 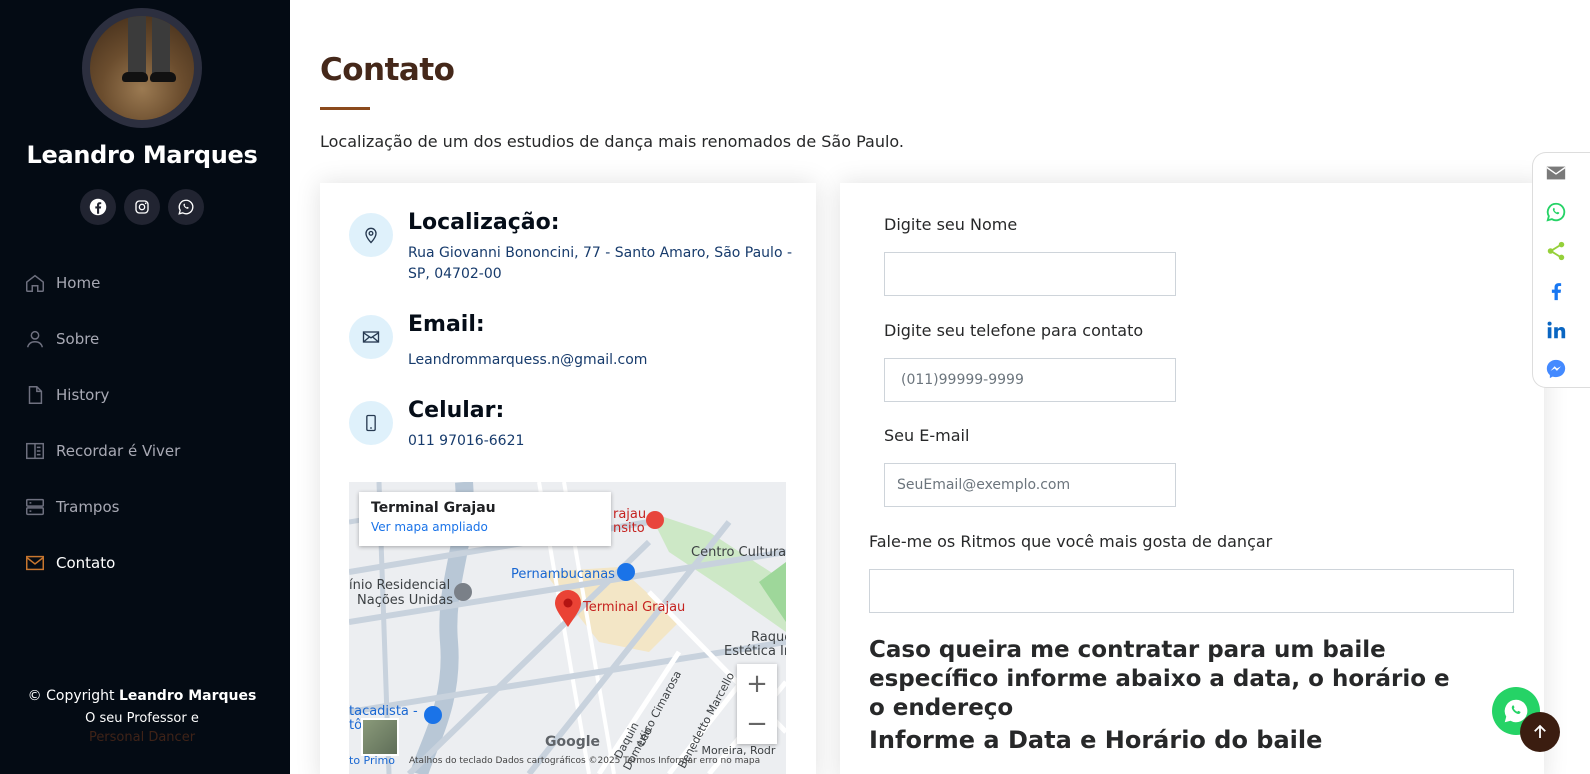 I want to click on nav-label: Trampos, so click(x=88, y=507).